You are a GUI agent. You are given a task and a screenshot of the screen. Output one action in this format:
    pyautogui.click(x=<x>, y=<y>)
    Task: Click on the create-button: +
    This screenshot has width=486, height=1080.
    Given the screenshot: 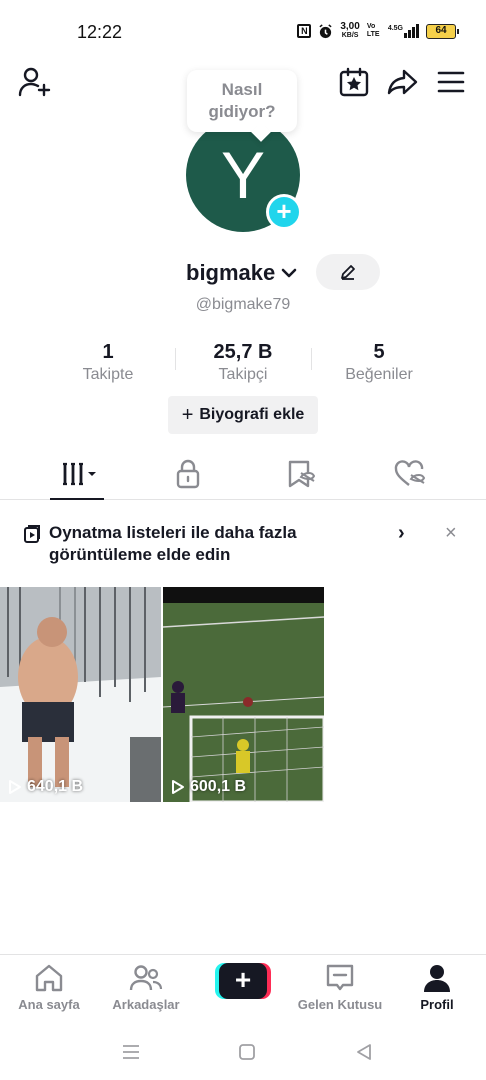 What is the action you would take?
    pyautogui.click(x=243, y=981)
    